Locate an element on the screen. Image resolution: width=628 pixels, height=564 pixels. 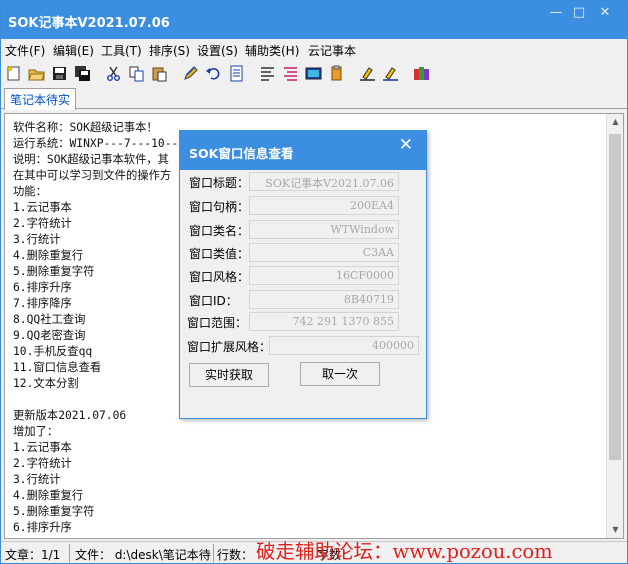
label-window-class-name: 窗口类名： is located at coordinates (219, 231).